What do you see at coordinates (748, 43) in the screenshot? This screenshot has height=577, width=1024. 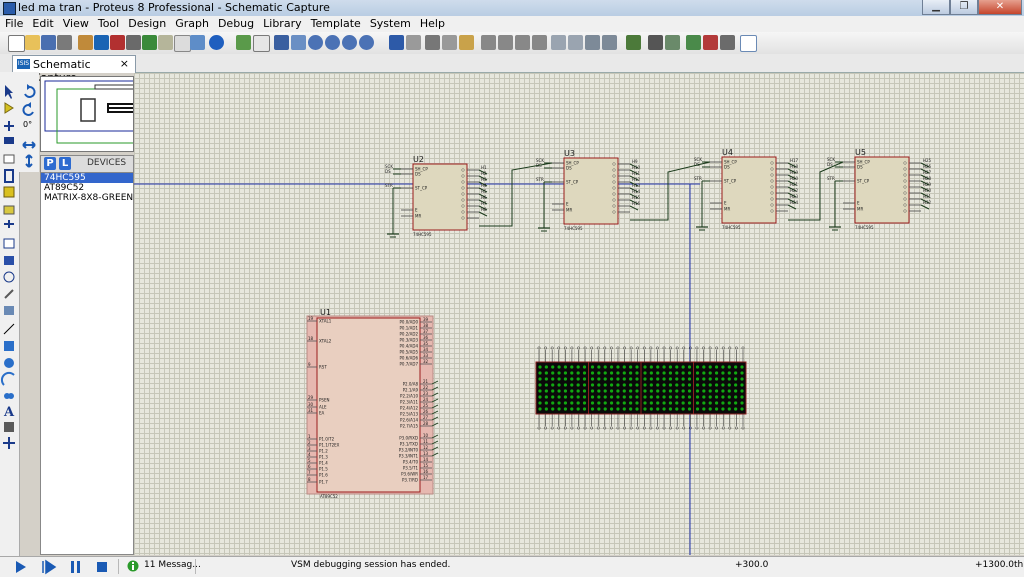 I see `netlist-icon` at bounding box center [748, 43].